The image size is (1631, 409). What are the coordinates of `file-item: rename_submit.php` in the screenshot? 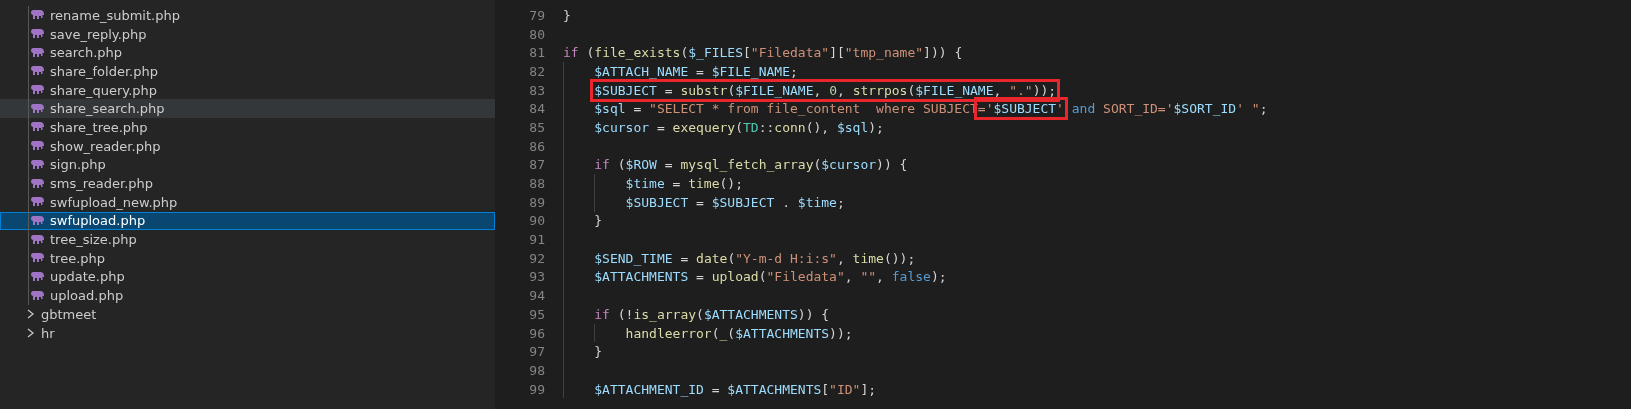 It's located at (247, 15).